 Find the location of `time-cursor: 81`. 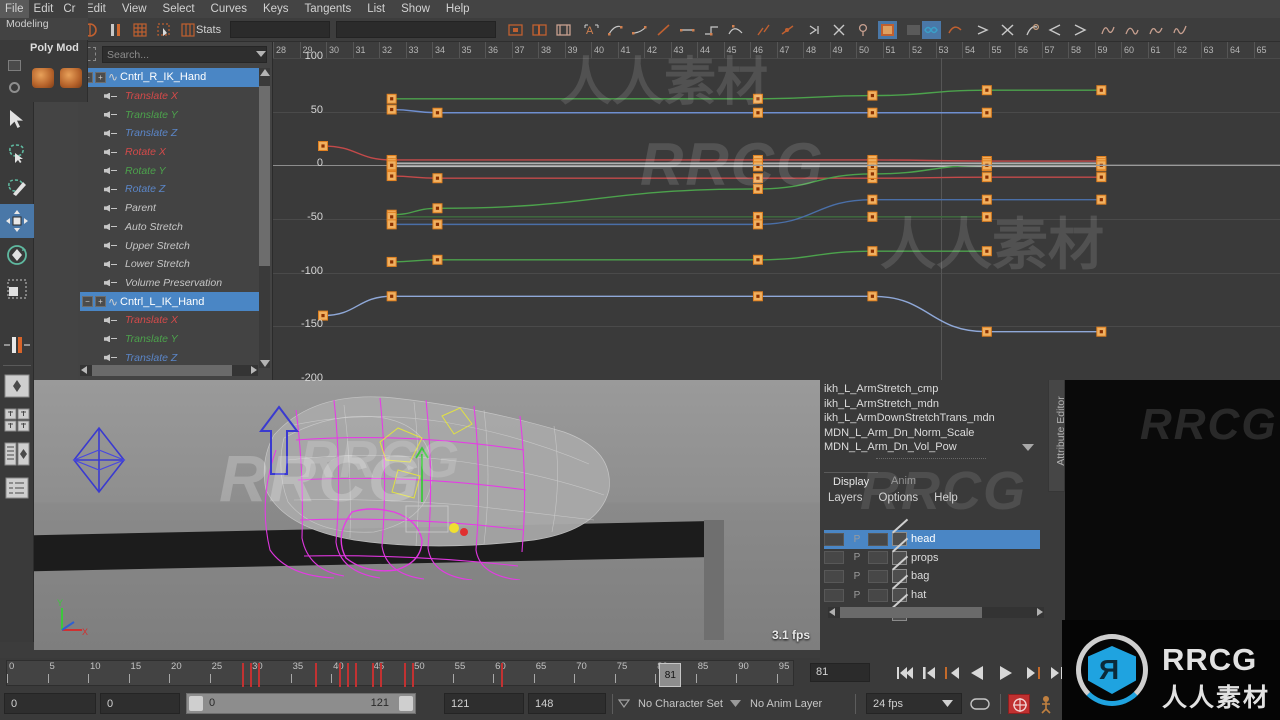

time-cursor: 81 is located at coordinates (670, 675).